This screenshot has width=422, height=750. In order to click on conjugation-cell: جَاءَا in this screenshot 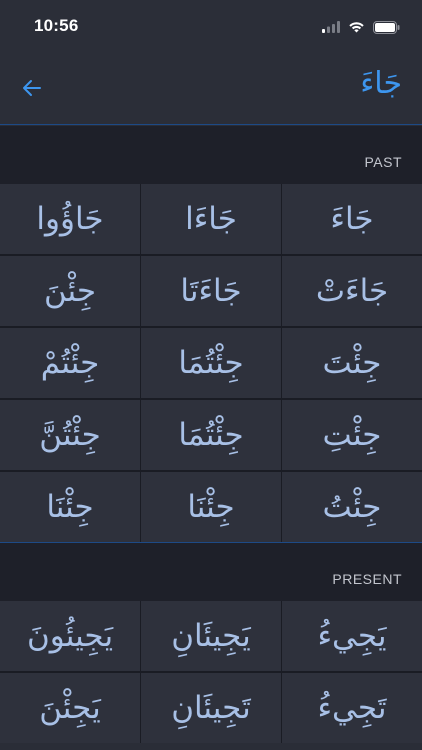, I will do `click(211, 219)`.